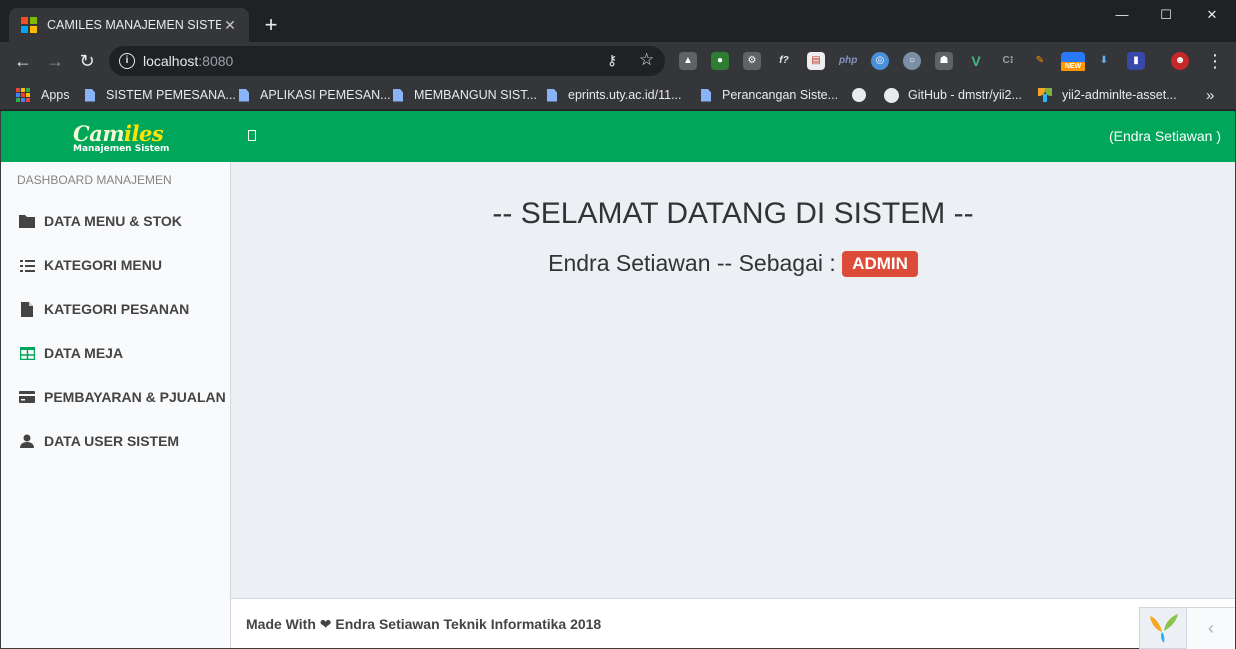  What do you see at coordinates (695, 263) in the screenshot?
I see `welcome-user-text: Endra Setiawan -- Sebagai :` at bounding box center [695, 263].